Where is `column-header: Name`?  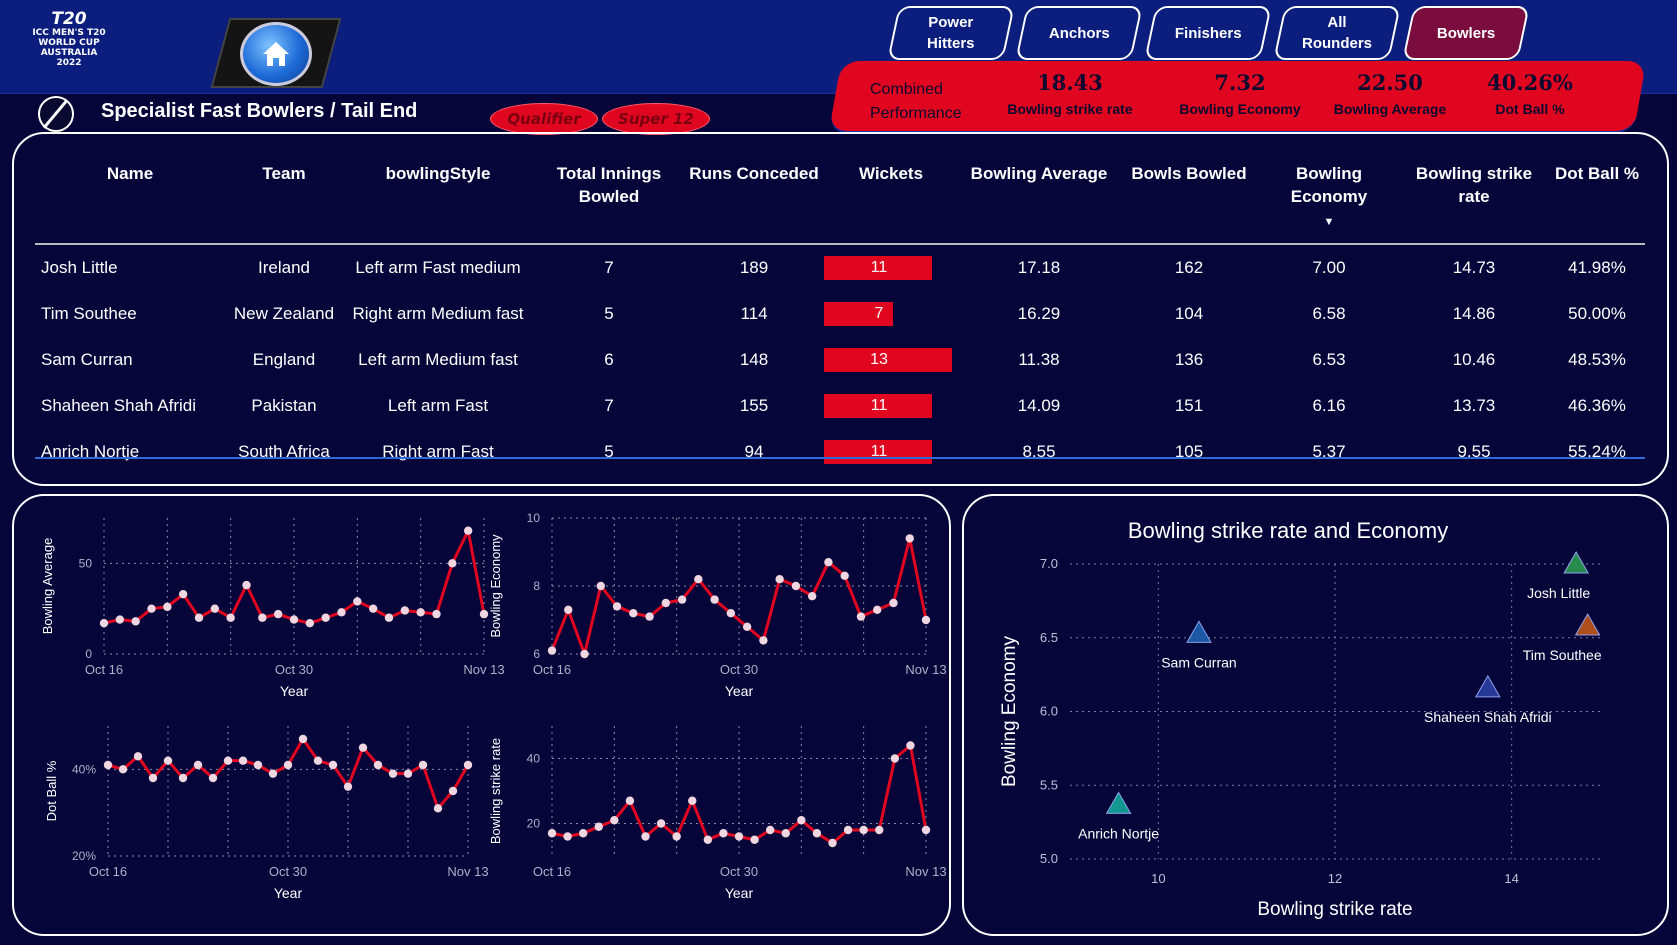 column-header: Name is located at coordinates (130, 197).